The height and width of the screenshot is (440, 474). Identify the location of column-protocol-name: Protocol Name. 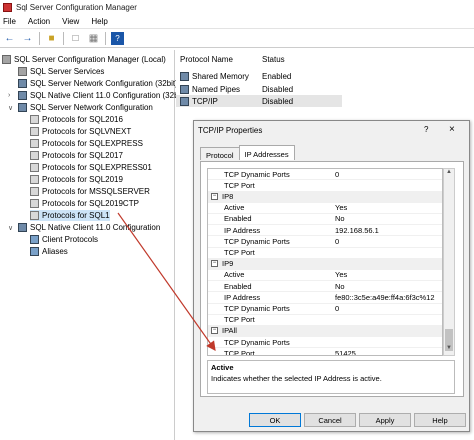
(217, 61).